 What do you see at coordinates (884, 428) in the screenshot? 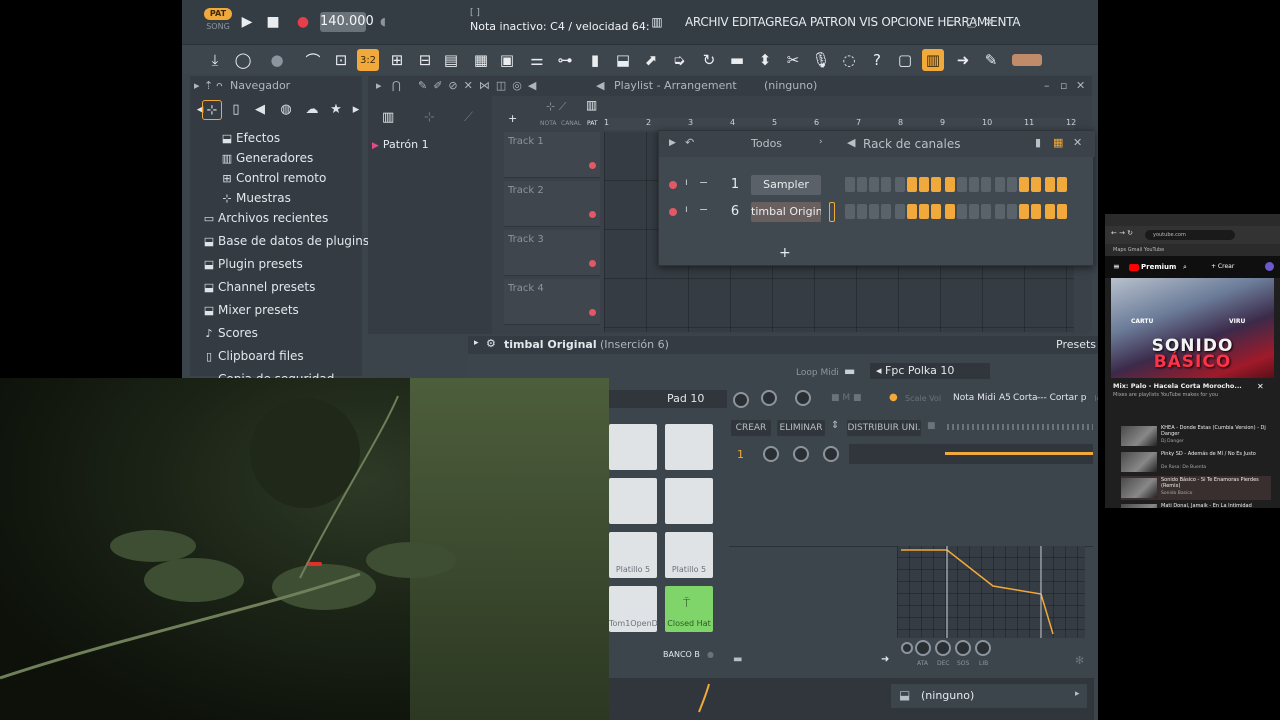
I see `distribuir-button: DISTRIBUIR UNI.` at bounding box center [884, 428].